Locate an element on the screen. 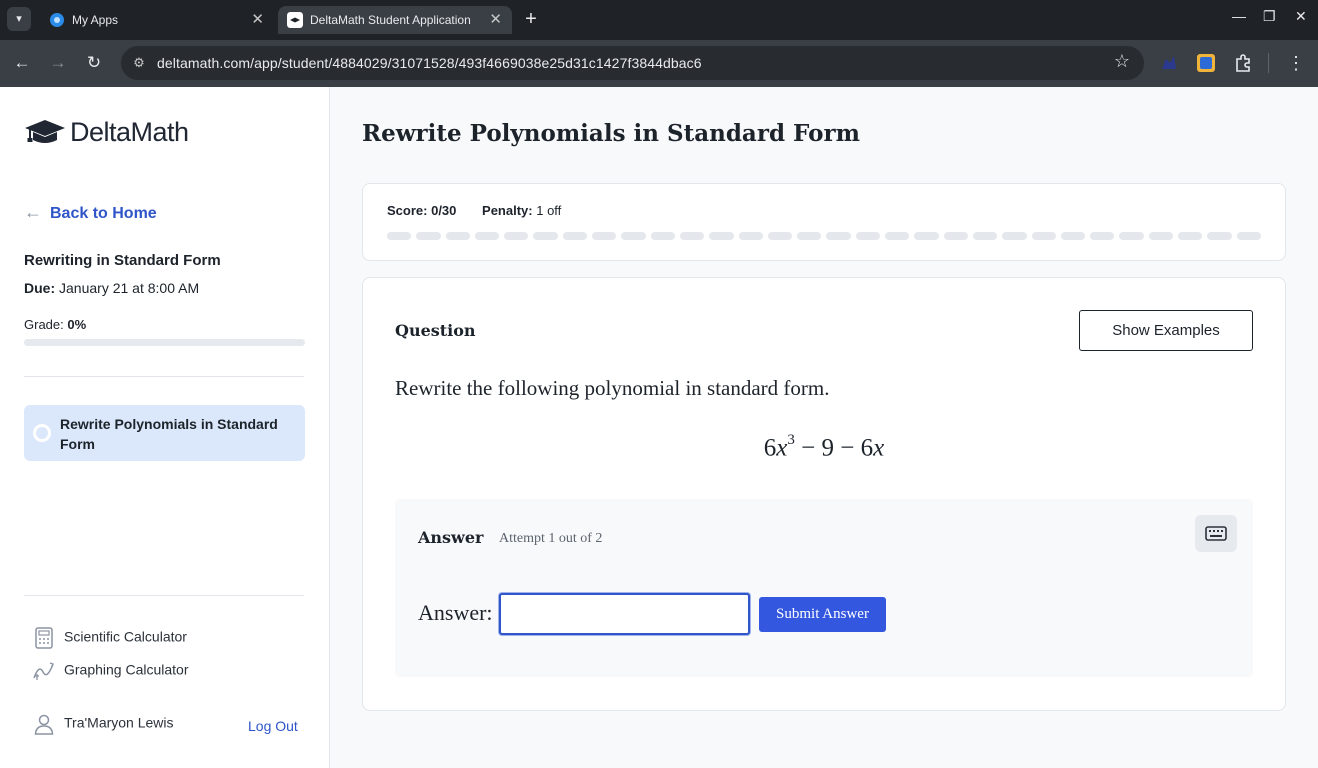 This screenshot has width=1318, height=768. submit-answer-button: Submit Answer is located at coordinates (822, 614).